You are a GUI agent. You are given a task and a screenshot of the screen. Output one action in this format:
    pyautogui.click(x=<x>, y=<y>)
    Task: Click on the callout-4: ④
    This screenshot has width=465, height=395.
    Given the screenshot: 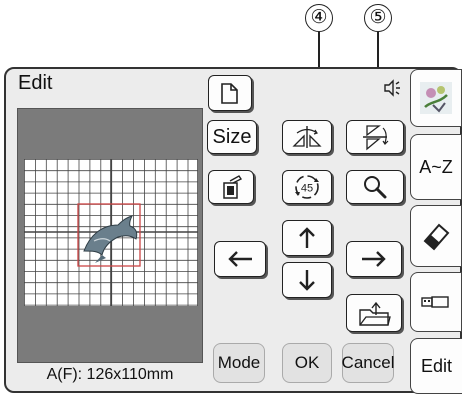 What is the action you would take?
    pyautogui.click(x=319, y=18)
    